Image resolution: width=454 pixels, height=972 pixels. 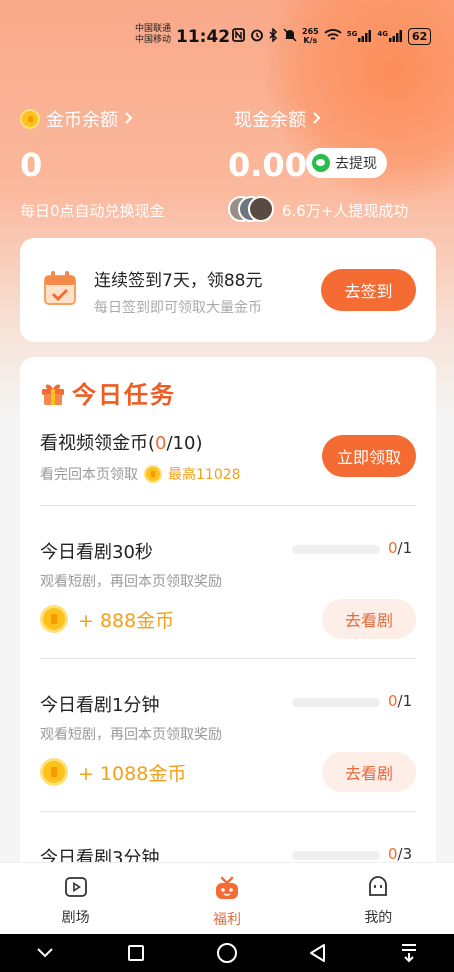 I want to click on video-task-title: 看视频领金币(0/10), so click(x=121, y=442).